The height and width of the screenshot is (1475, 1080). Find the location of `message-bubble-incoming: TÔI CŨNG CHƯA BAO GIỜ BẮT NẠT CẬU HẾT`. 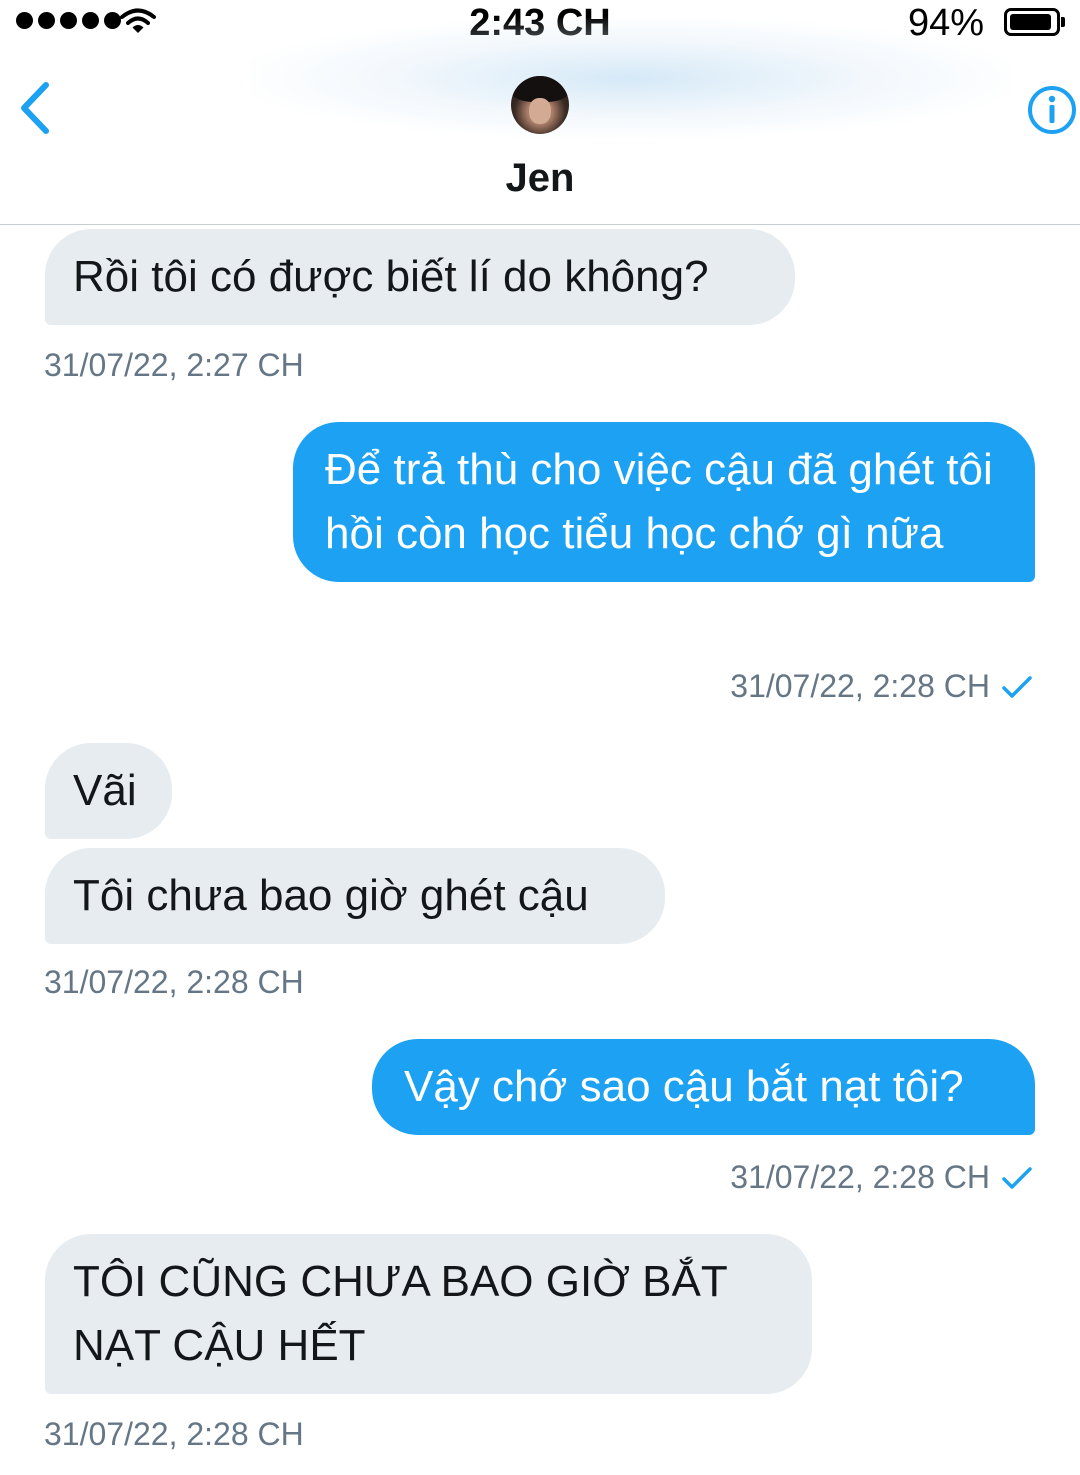

message-bubble-incoming: TÔI CŨNG CHƯA BAO GIỜ BẮT NẠT CẬU HẾT is located at coordinates (428, 1314).